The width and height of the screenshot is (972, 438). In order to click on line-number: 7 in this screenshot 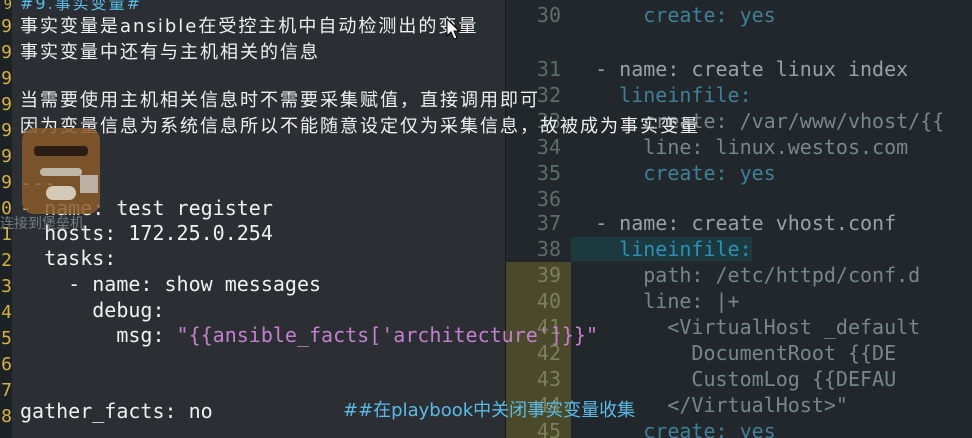, I will do `click(6, 390)`.